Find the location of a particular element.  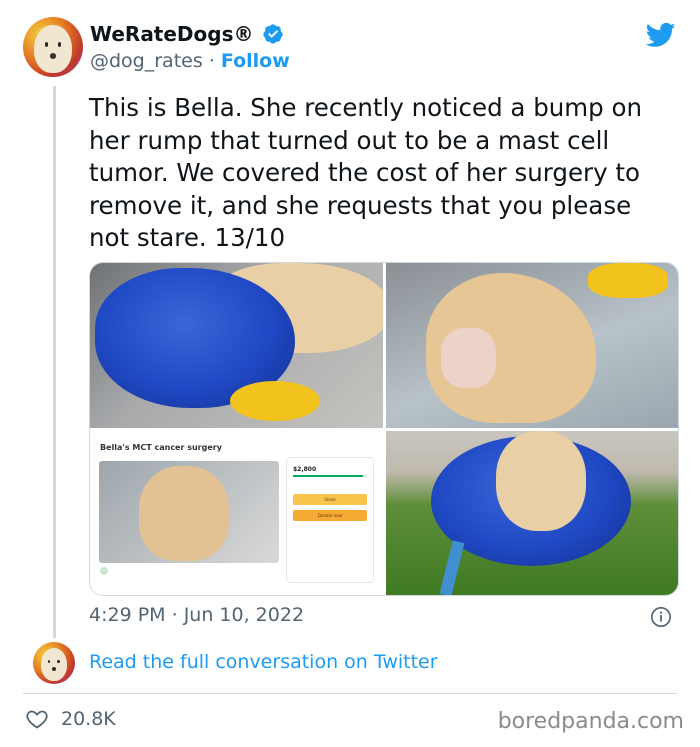

tweet-timestamp: 4:29 PM · Jun 10, 2022 is located at coordinates (196, 615).